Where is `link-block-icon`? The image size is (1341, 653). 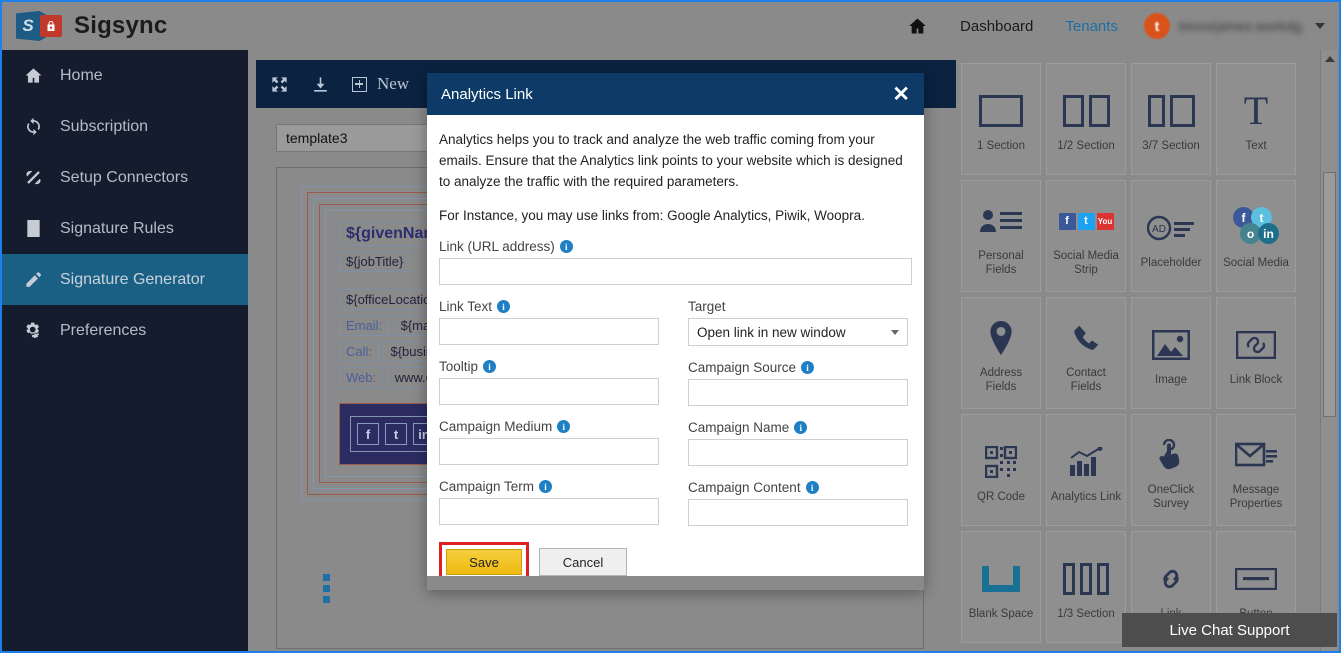 link-block-icon is located at coordinates (1256, 345).